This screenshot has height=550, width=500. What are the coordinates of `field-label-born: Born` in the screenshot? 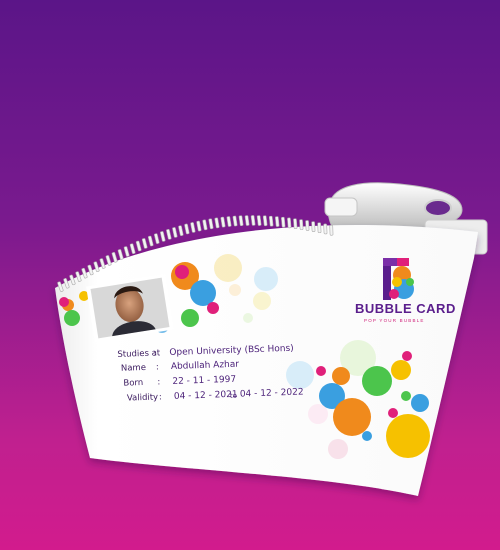 It's located at (133, 383).